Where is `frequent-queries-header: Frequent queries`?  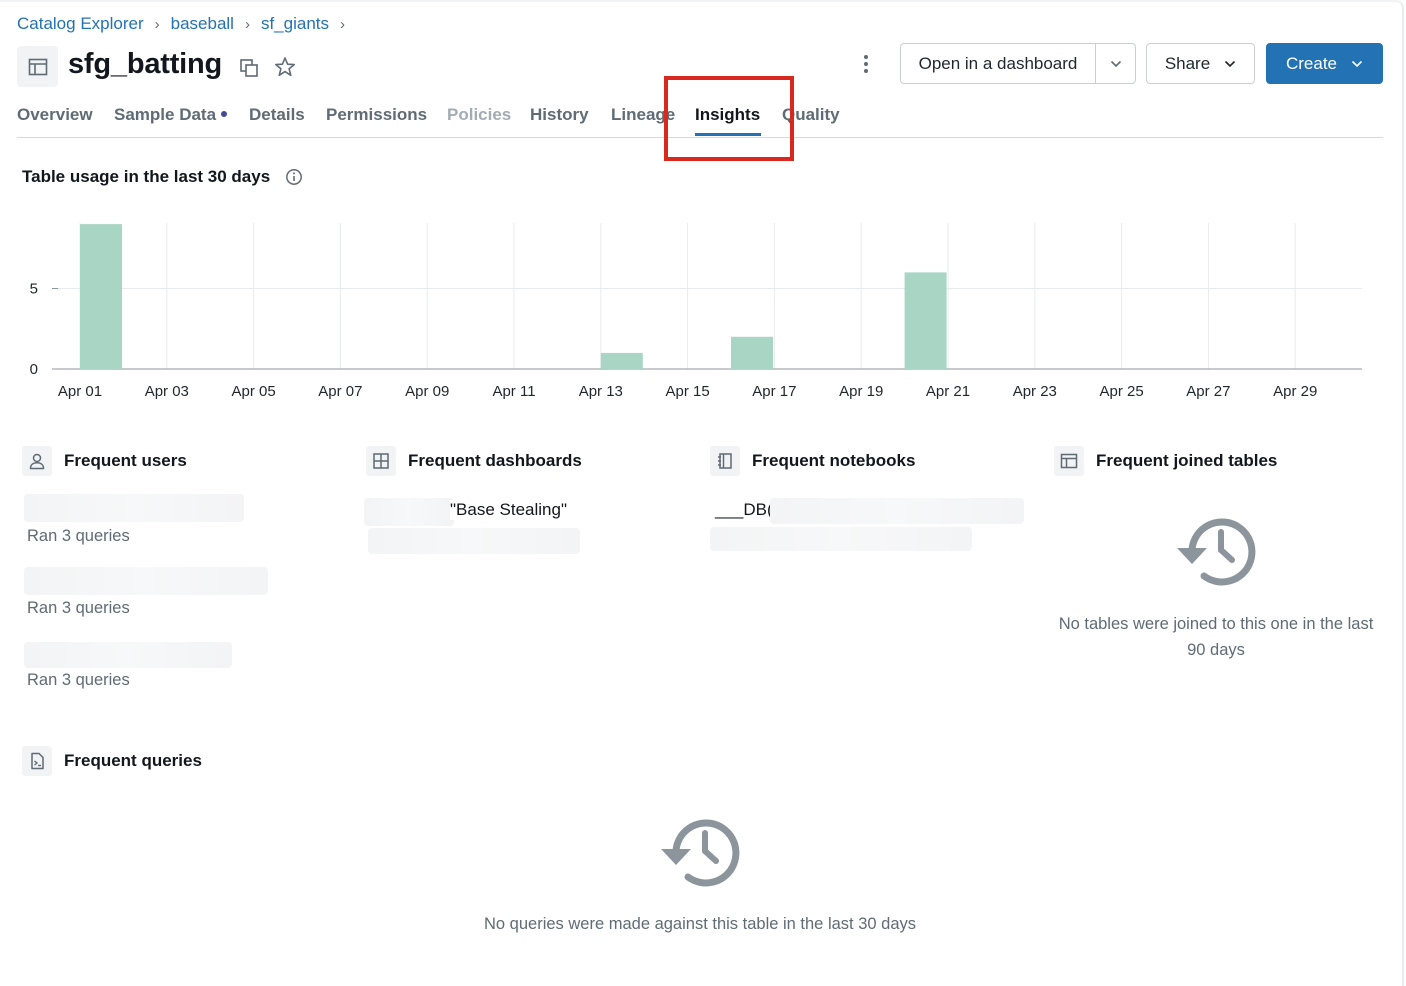
frequent-queries-header: Frequent queries is located at coordinates (112, 761).